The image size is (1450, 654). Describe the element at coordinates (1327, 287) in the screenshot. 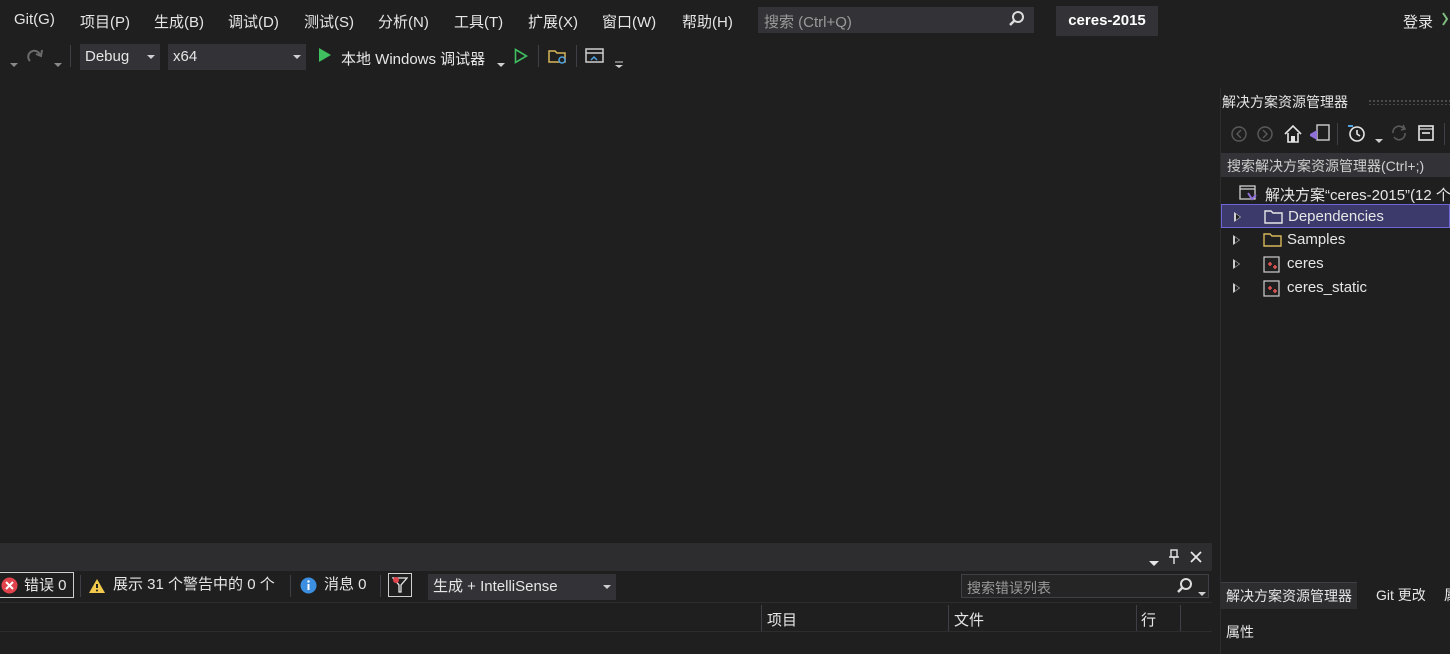

I see `tree-item-label: ceres_static` at that location.